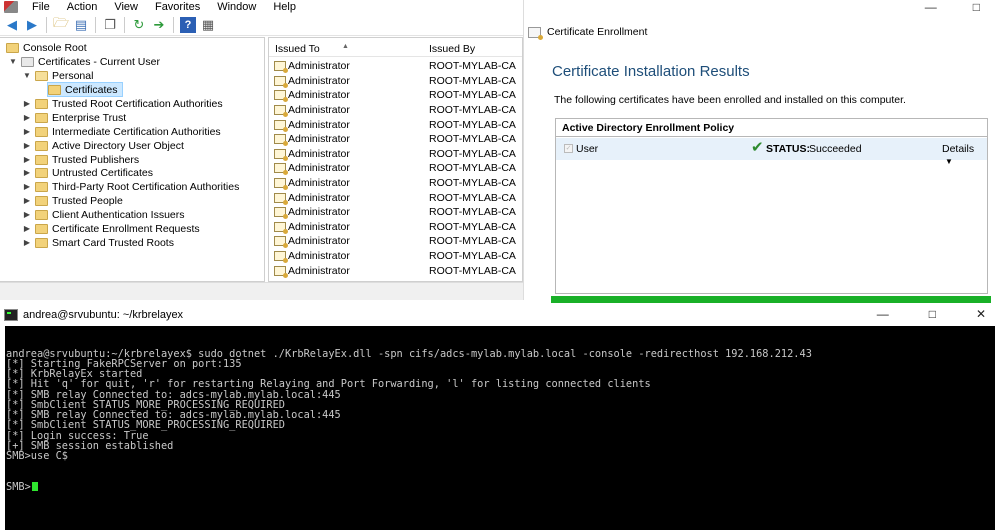  I want to click on tree-item-ad-user-object: ▶ Active Directory User Object, so click(103, 145).